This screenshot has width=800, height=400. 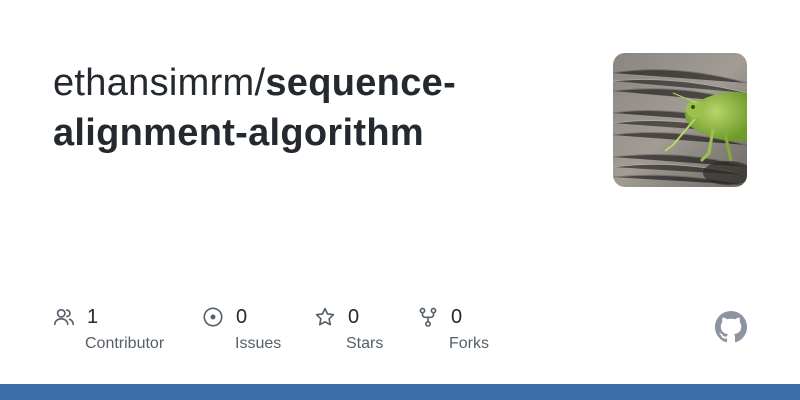 I want to click on star-icon, so click(x=325, y=317).